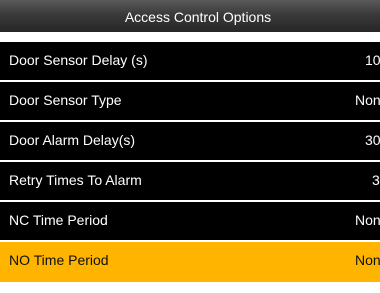 This screenshot has height=293, width=380. What do you see at coordinates (58, 220) in the screenshot?
I see `menu-item-label: NC Time Period` at bounding box center [58, 220].